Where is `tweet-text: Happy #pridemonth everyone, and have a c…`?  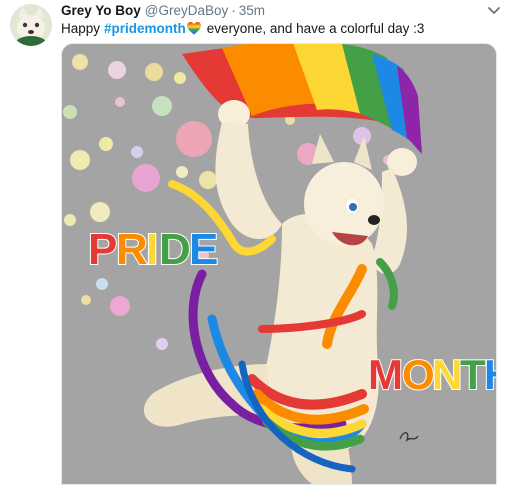
tweet-text: Happy #pridemonth everyone, and have a c… is located at coordinates (242, 28).